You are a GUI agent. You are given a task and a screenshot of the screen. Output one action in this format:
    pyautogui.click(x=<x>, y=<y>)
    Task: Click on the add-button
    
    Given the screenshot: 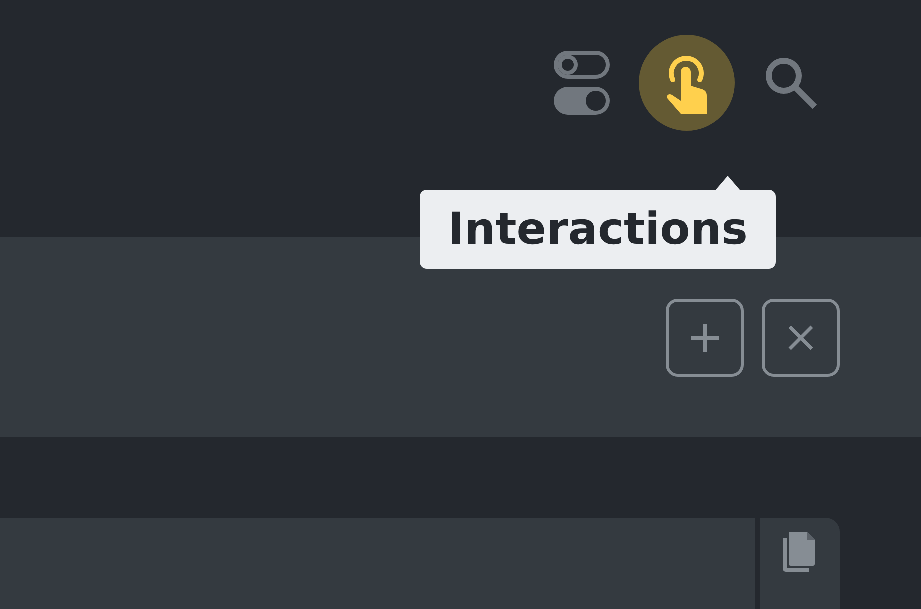 What is the action you would take?
    pyautogui.click(x=705, y=338)
    